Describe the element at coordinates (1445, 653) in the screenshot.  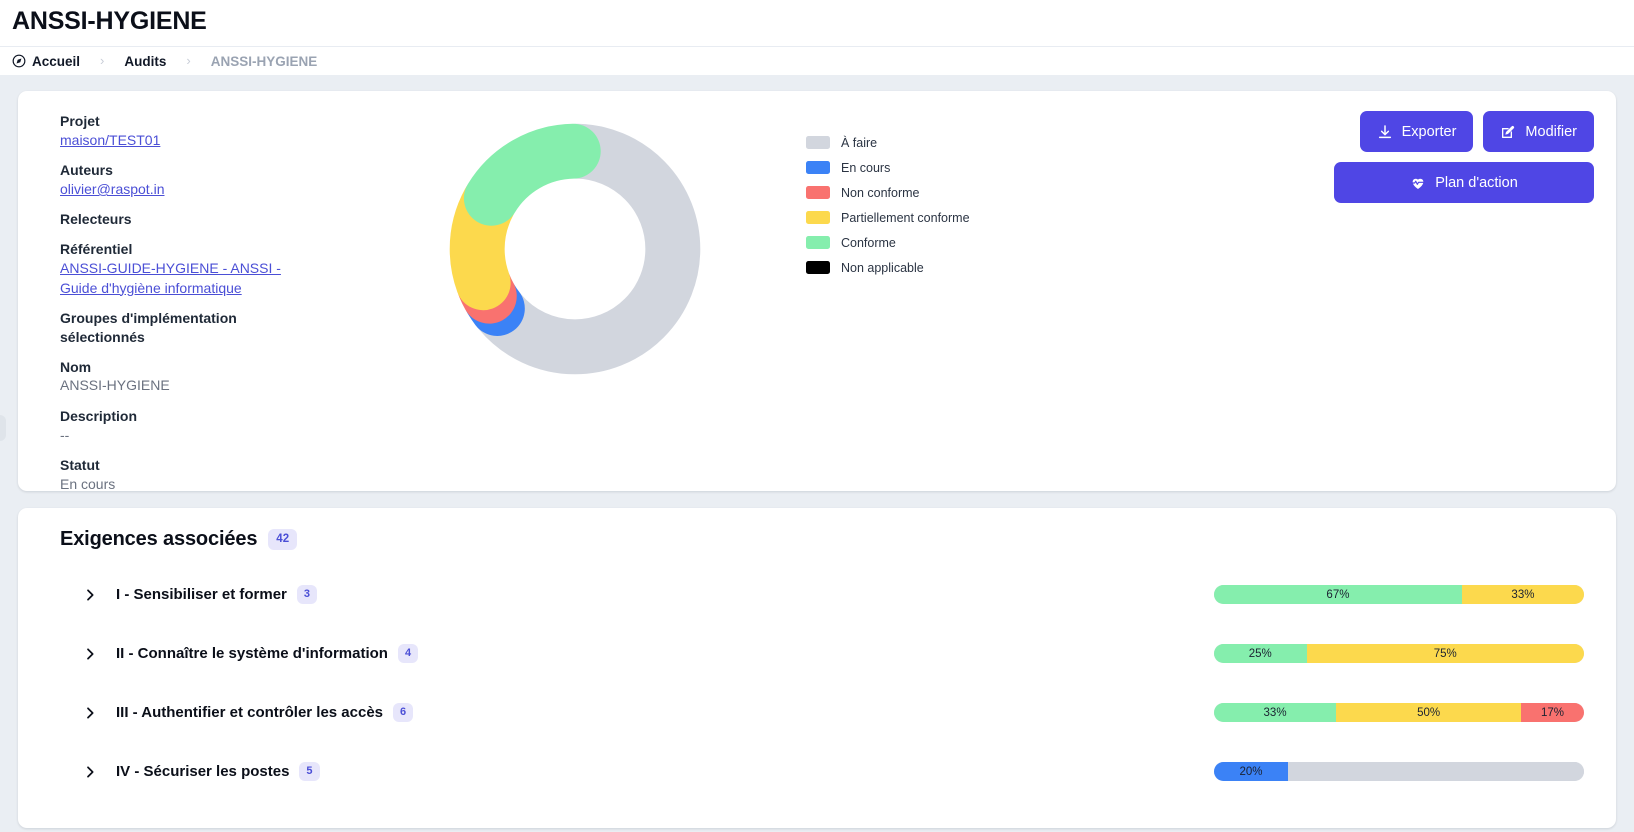
I see `progress-segment-1: 75%` at that location.